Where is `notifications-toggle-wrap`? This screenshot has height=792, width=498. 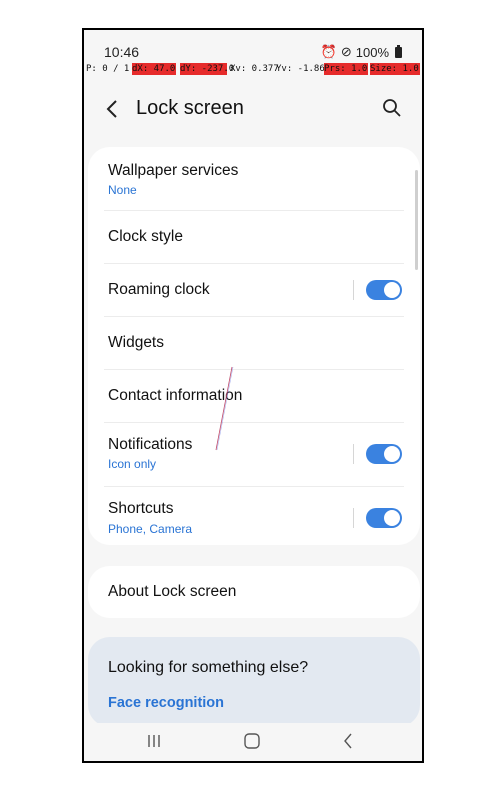
notifications-toggle-wrap is located at coordinates (377, 454).